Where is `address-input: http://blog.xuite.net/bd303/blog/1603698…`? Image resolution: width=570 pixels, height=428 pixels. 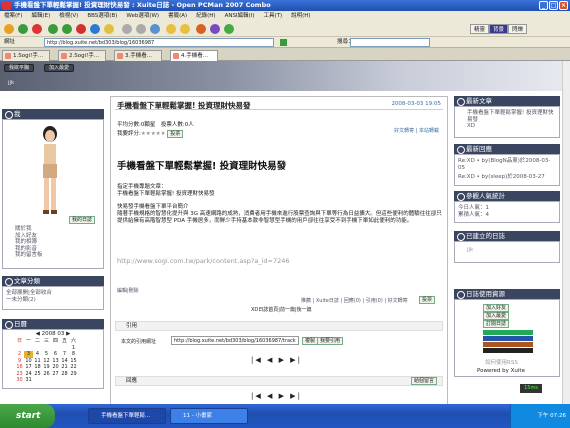
address-input: http://blog.xuite.net/bd303/blog/1603698… is located at coordinates (159, 42).